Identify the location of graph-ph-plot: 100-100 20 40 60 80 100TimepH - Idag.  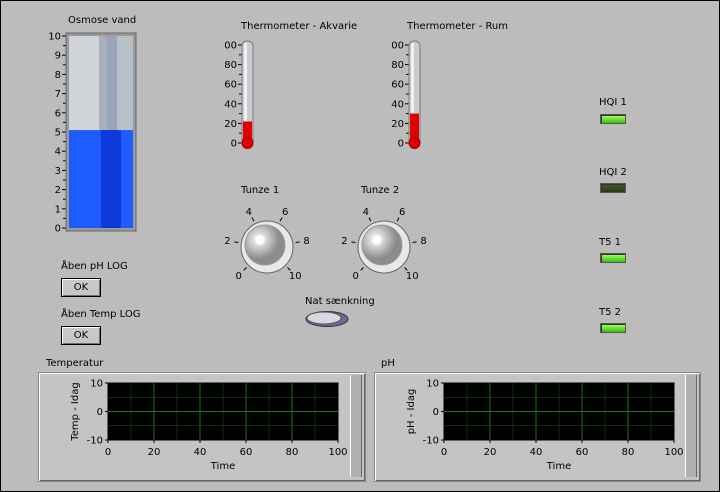
(545, 426).